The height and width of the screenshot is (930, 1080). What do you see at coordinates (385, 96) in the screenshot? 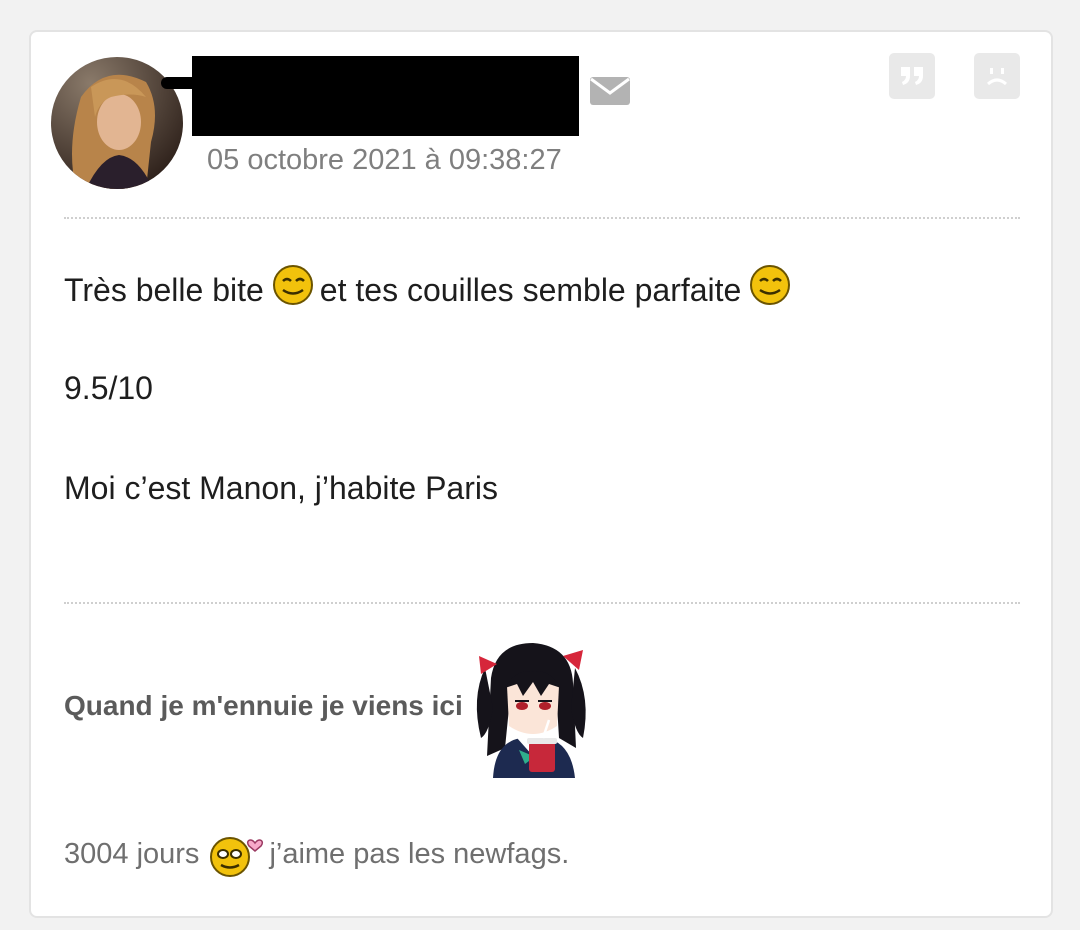
I see `redacted-username` at bounding box center [385, 96].